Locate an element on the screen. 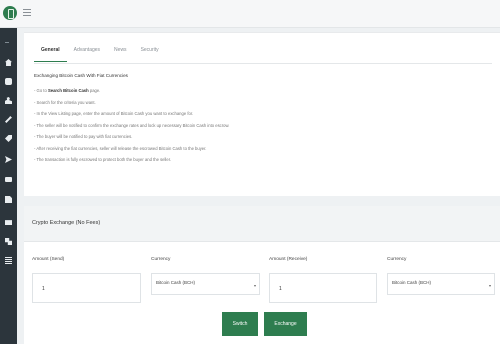 This screenshot has height=344, width=500. tab-bar: General Advantages News Security is located at coordinates (100, 54).